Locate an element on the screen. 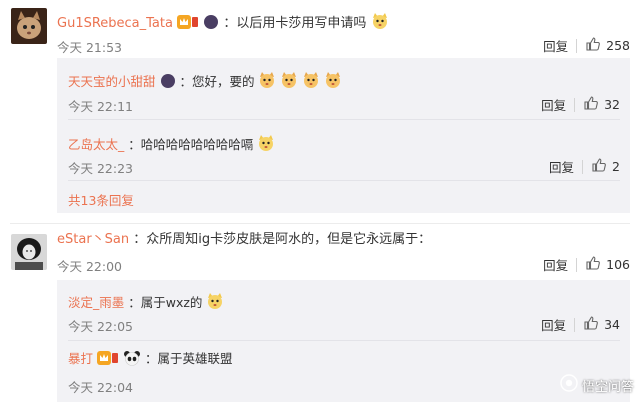 This screenshot has height=402, width=640. comment-actions: 回复 258 is located at coordinates (586, 45).